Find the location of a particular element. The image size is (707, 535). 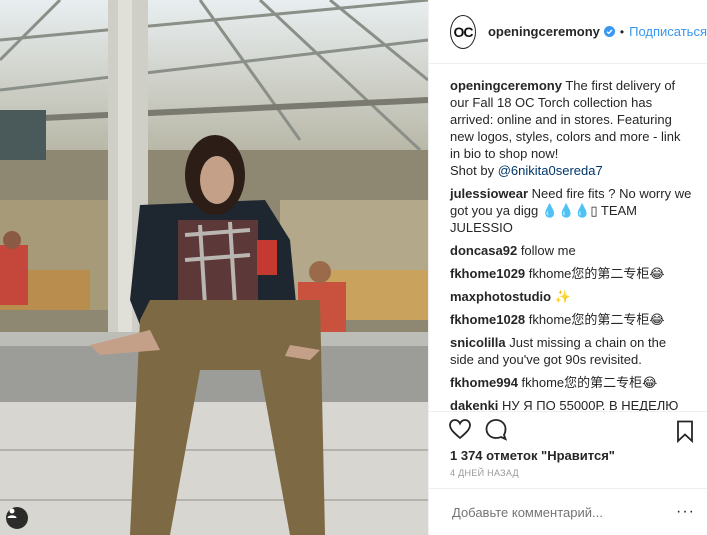

avatar: OC is located at coordinates (463, 31).